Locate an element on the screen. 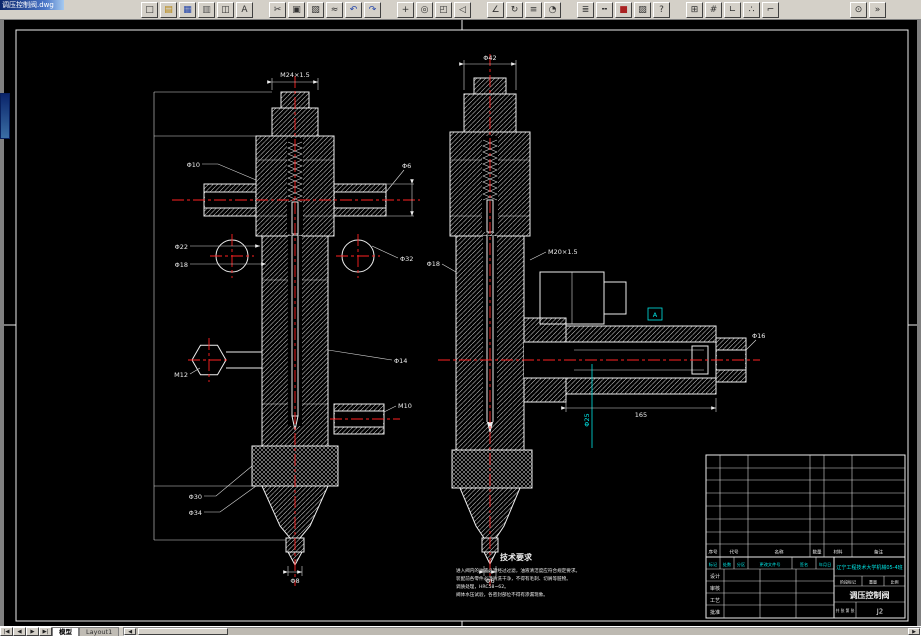 The width and height of the screenshot is (921, 636). print-preview-icon: ◫ is located at coordinates (225, 9).